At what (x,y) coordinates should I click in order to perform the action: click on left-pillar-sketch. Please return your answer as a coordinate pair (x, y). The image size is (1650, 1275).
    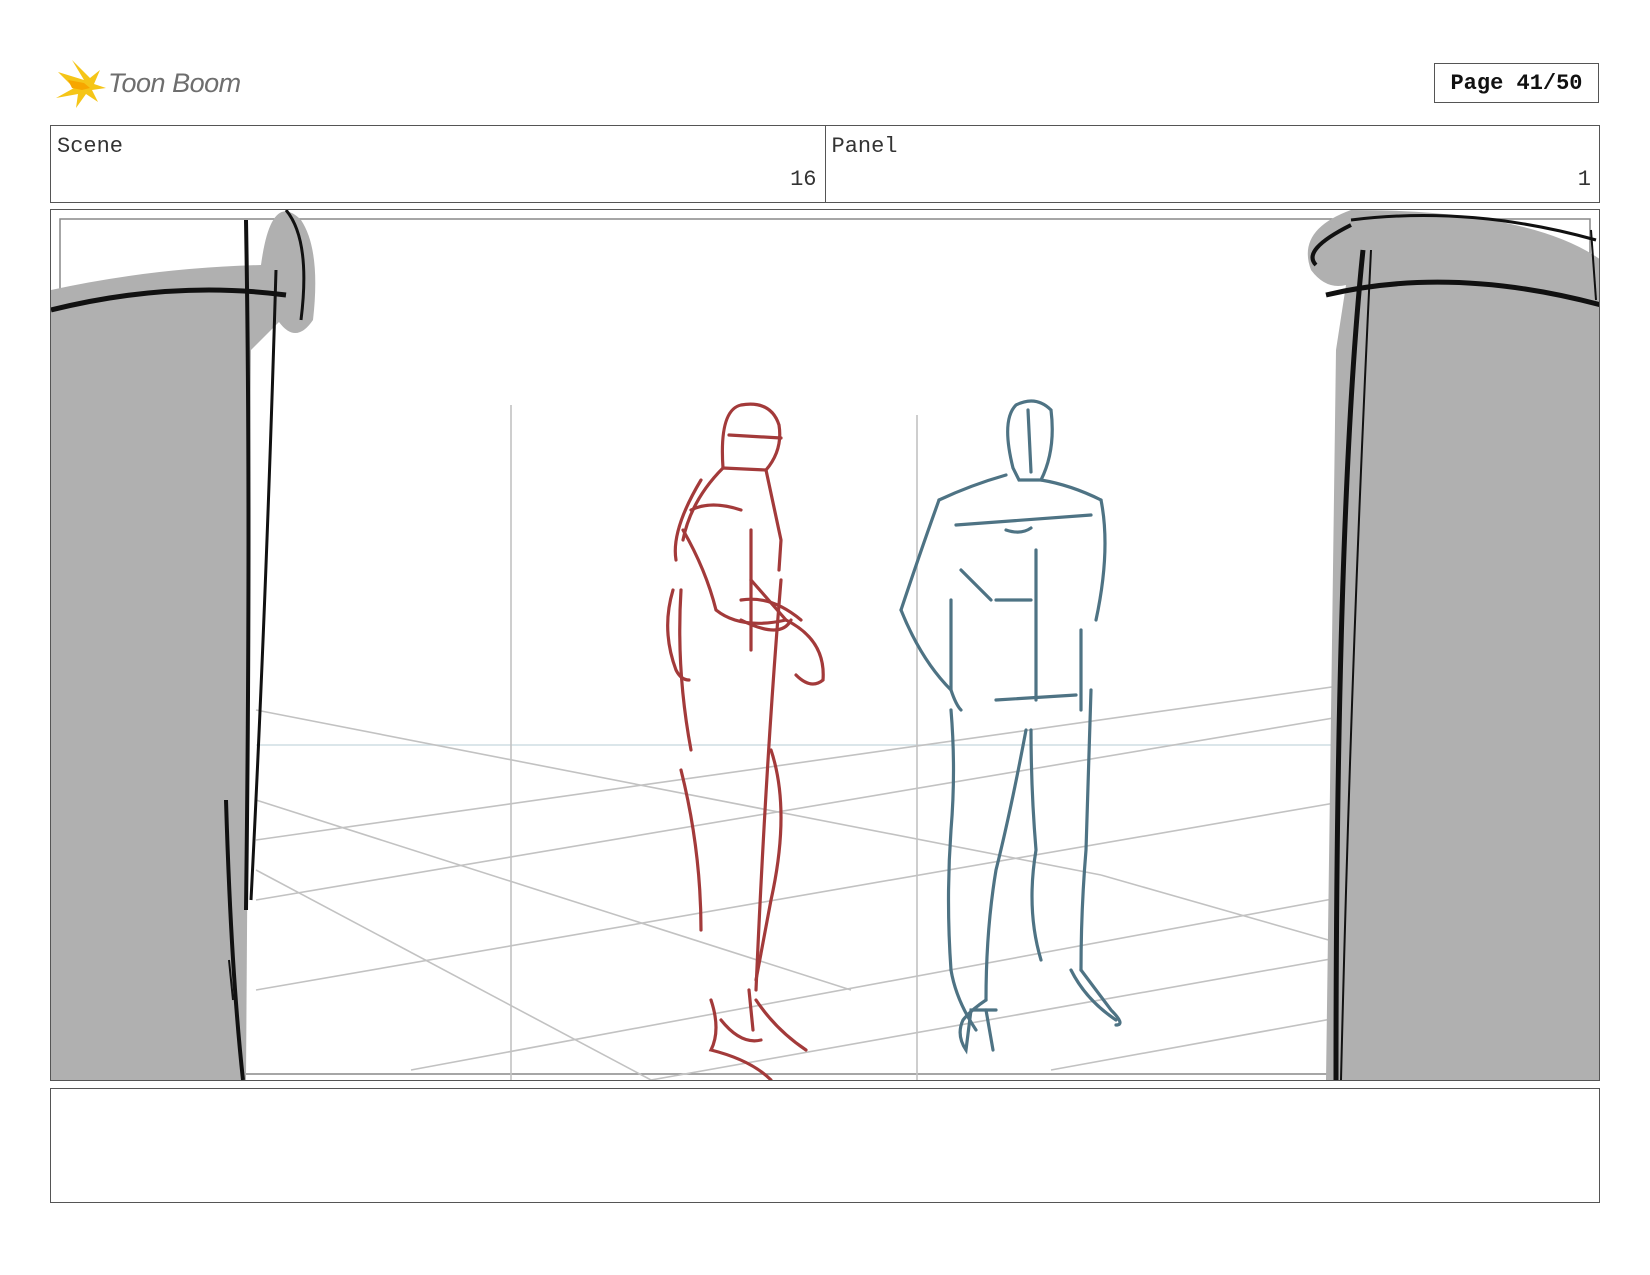
    Looking at the image, I should click on (183, 645).